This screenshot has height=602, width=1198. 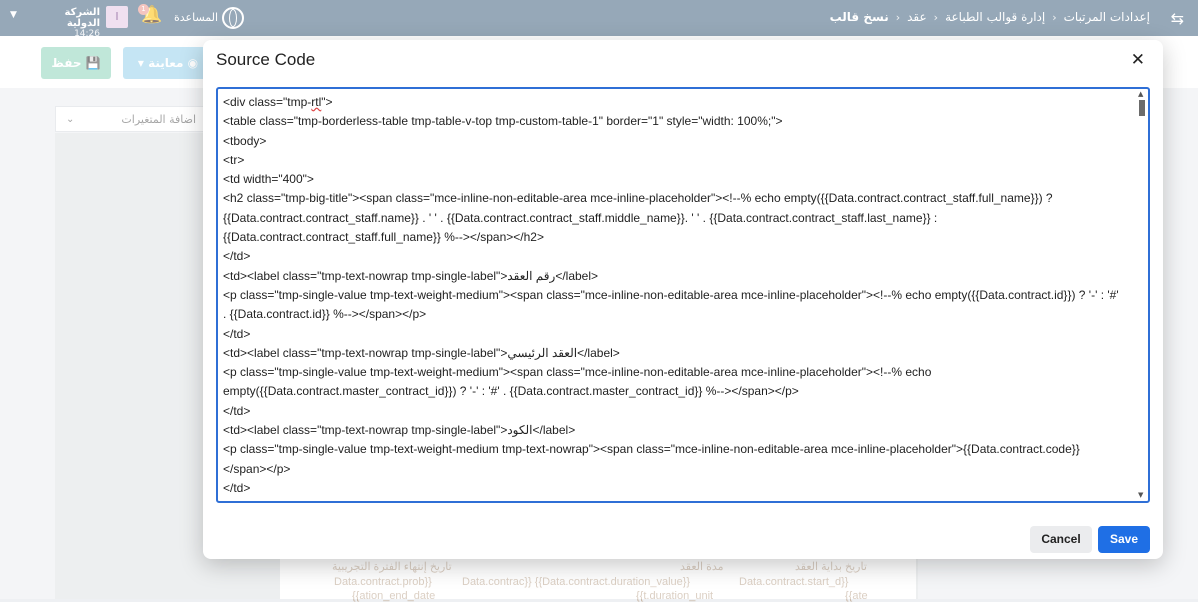 I want to click on save-button: Save, so click(x=1124, y=539).